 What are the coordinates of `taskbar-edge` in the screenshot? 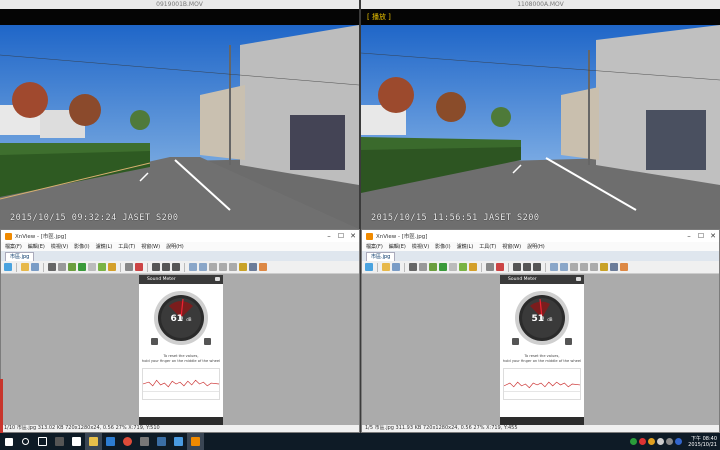 It's located at (110, 441).